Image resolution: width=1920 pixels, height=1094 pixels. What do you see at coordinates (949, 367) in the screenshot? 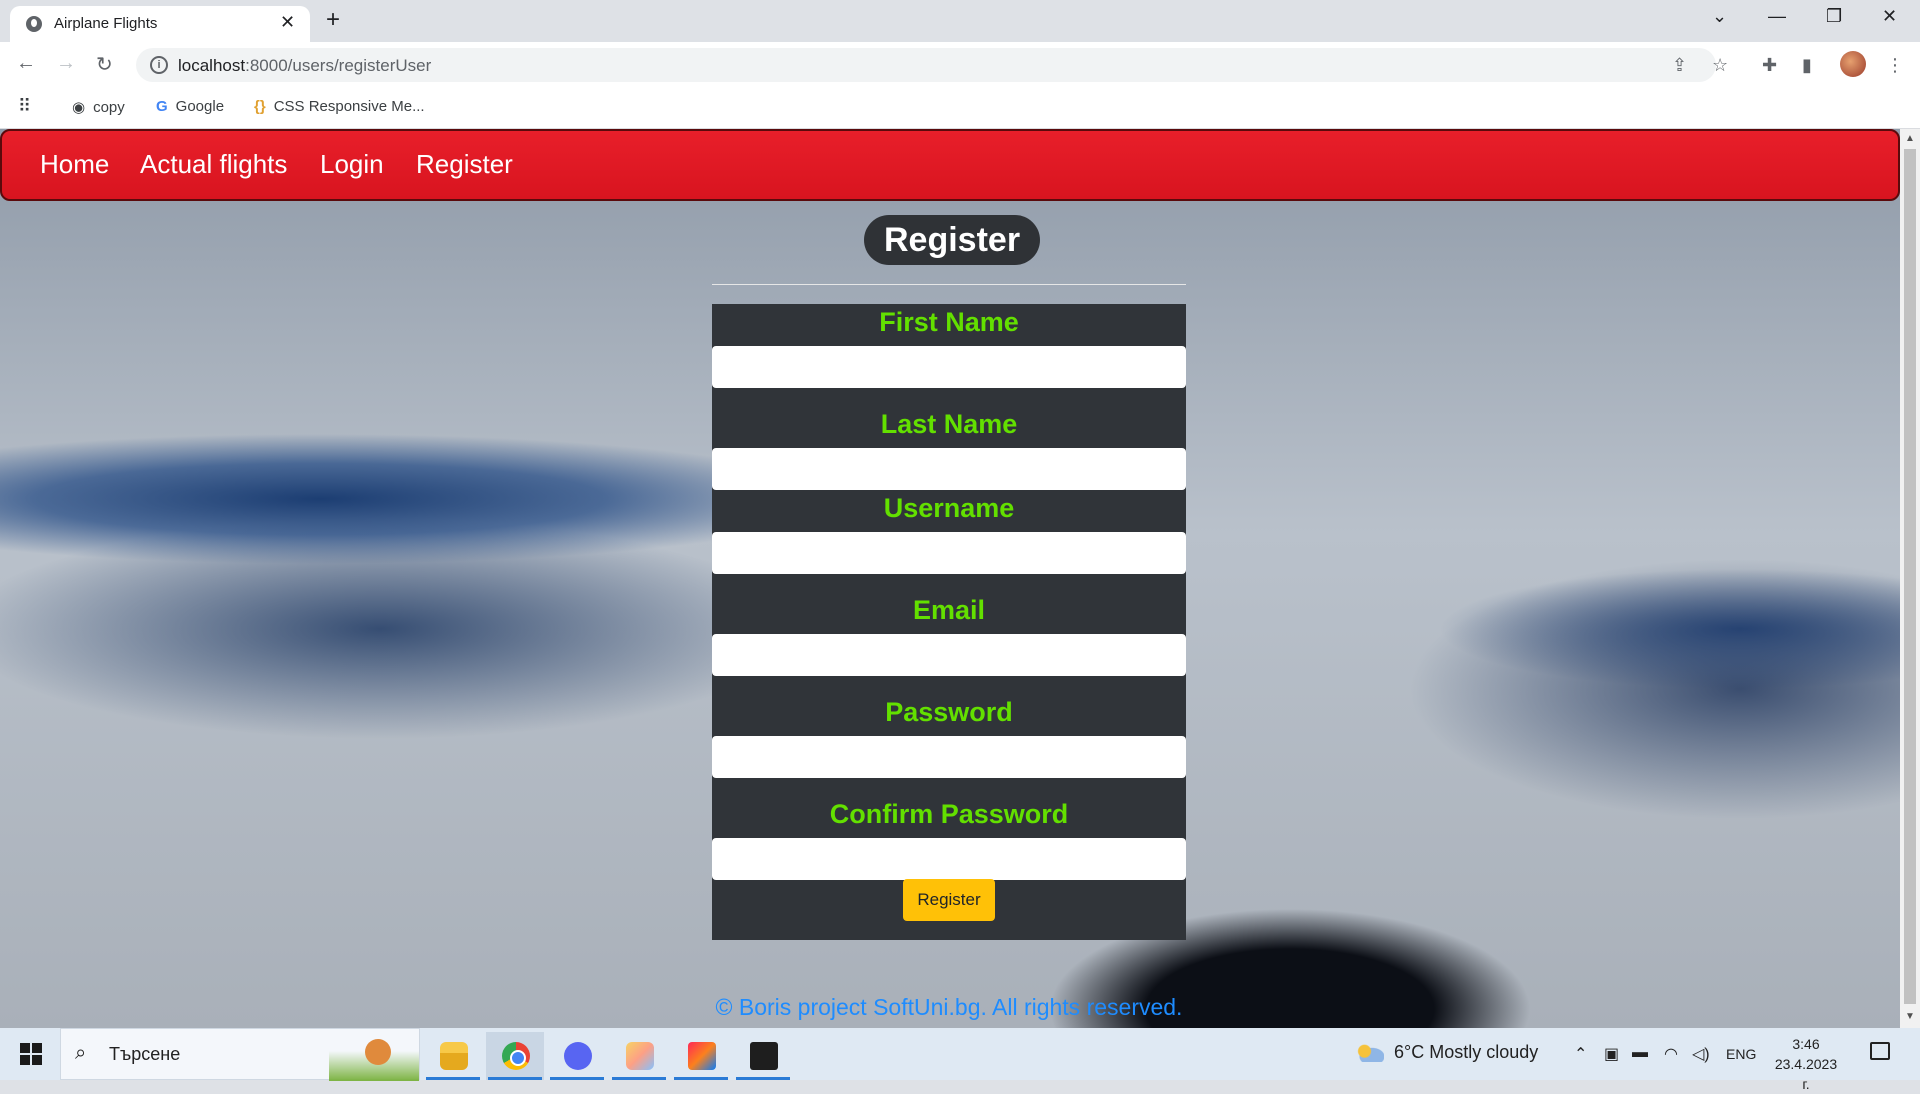
I see `first-name-field` at bounding box center [949, 367].